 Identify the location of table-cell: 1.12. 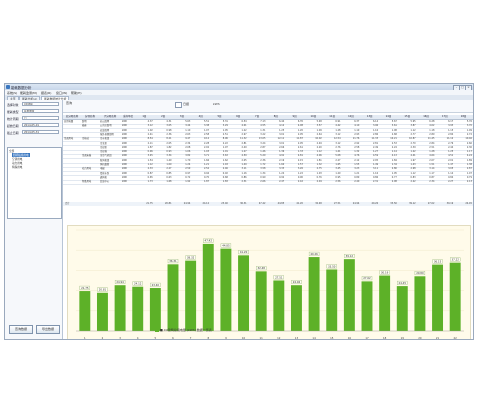
(413, 130).